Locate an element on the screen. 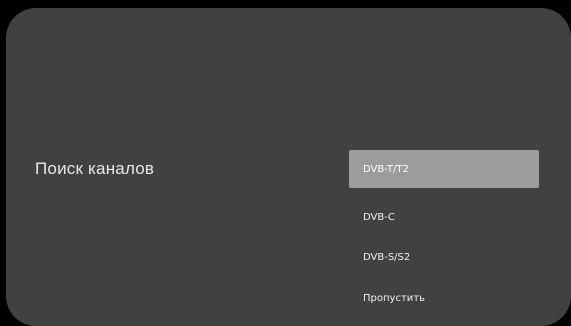  menu-item-dvb-s-s2: DVB-S/S2 is located at coordinates (444, 257).